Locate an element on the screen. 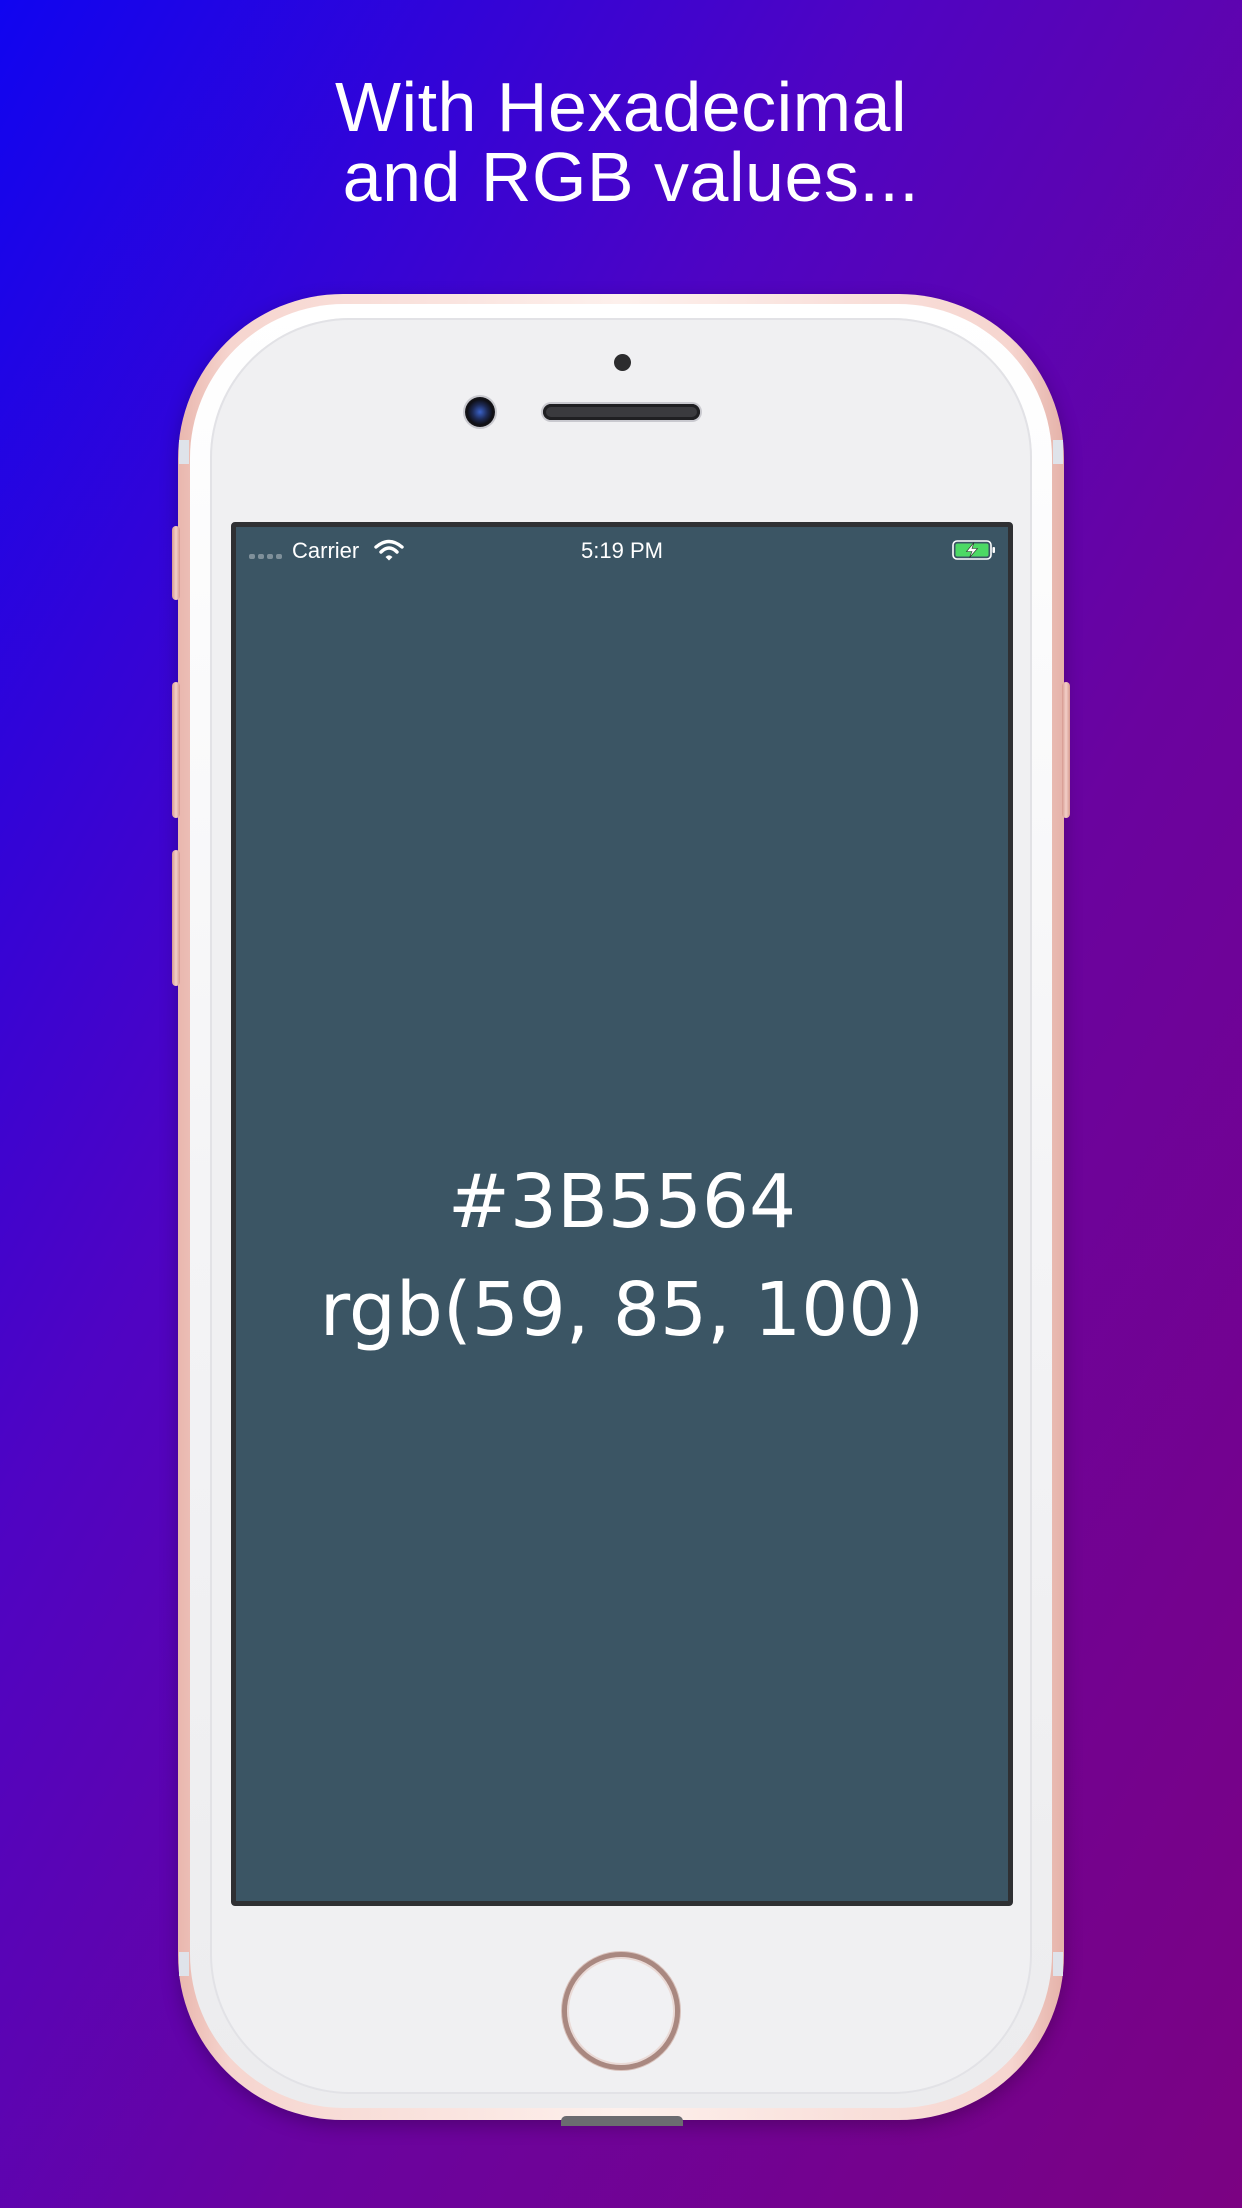 Image resolution: width=1242 pixels, height=2208 pixels. proximity-sensor is located at coordinates (622, 362).